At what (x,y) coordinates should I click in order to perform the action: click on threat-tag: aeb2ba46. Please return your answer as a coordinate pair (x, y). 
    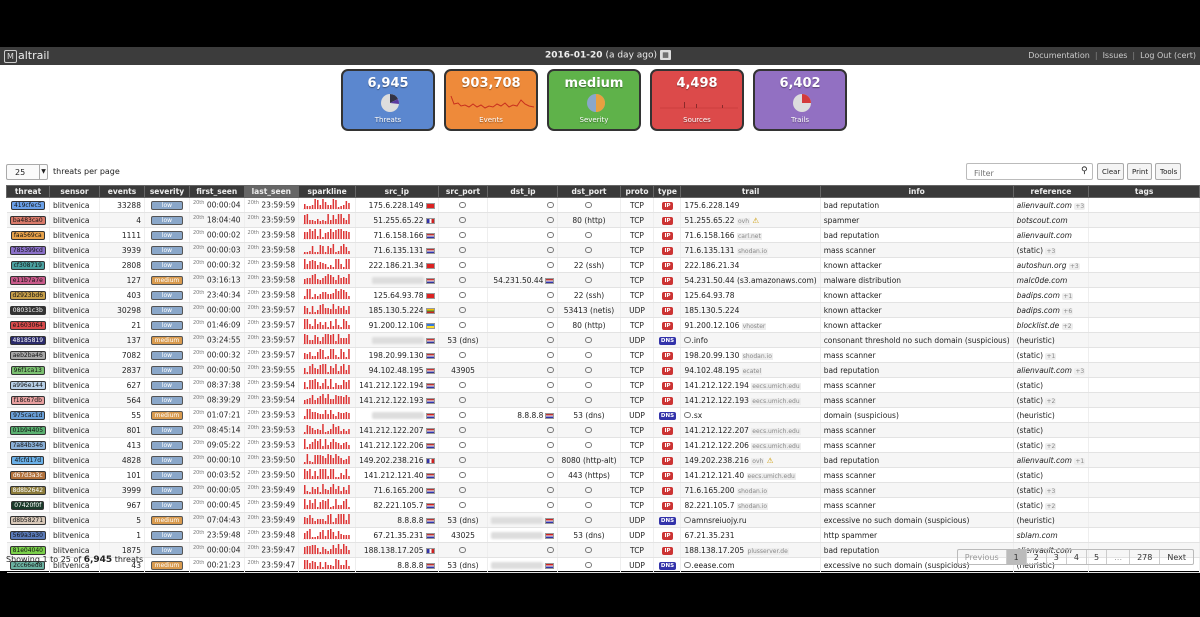
    Looking at the image, I should click on (27, 355).